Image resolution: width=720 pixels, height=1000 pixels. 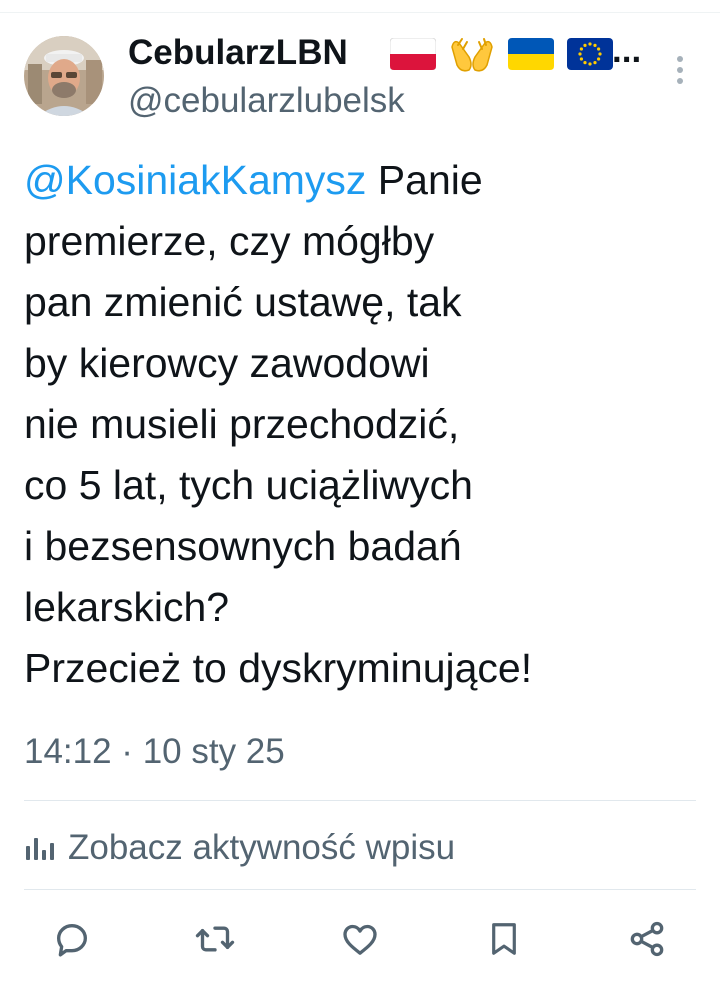 I want to click on view-post-activity-link: Zobacz aktywność wpisu, so click(x=239, y=848).